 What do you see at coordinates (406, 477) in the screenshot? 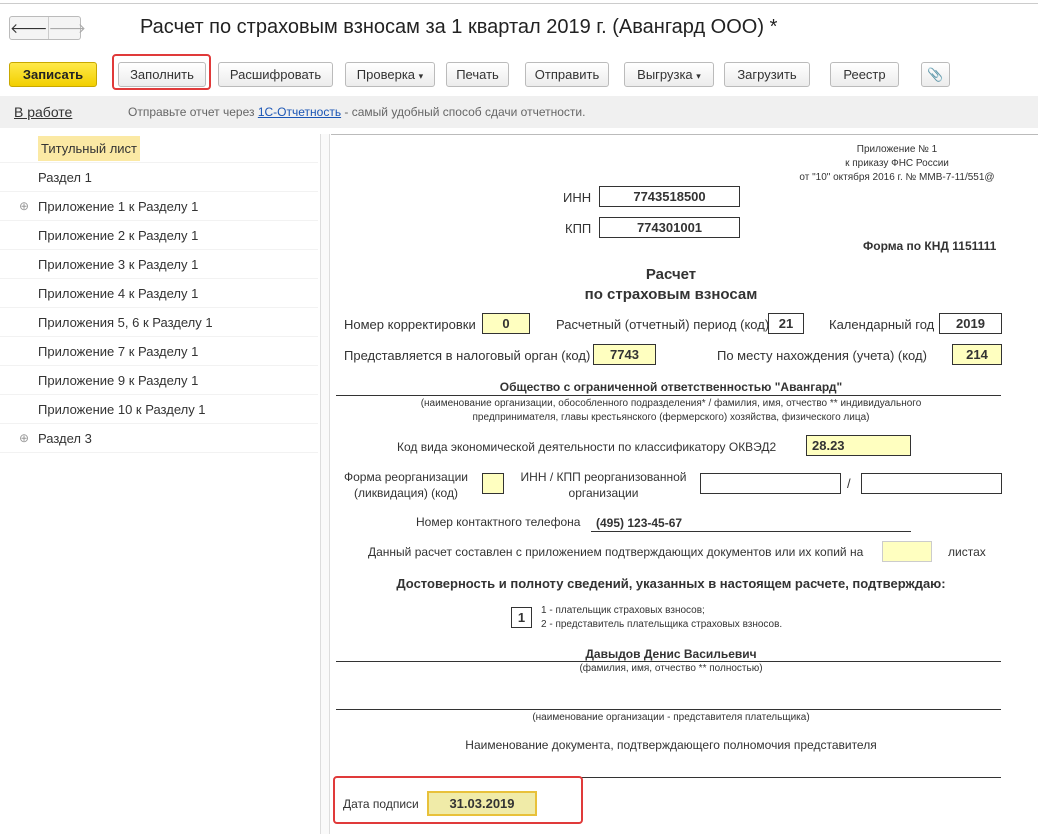
I see `label-line: Форма реорганизации` at bounding box center [406, 477].